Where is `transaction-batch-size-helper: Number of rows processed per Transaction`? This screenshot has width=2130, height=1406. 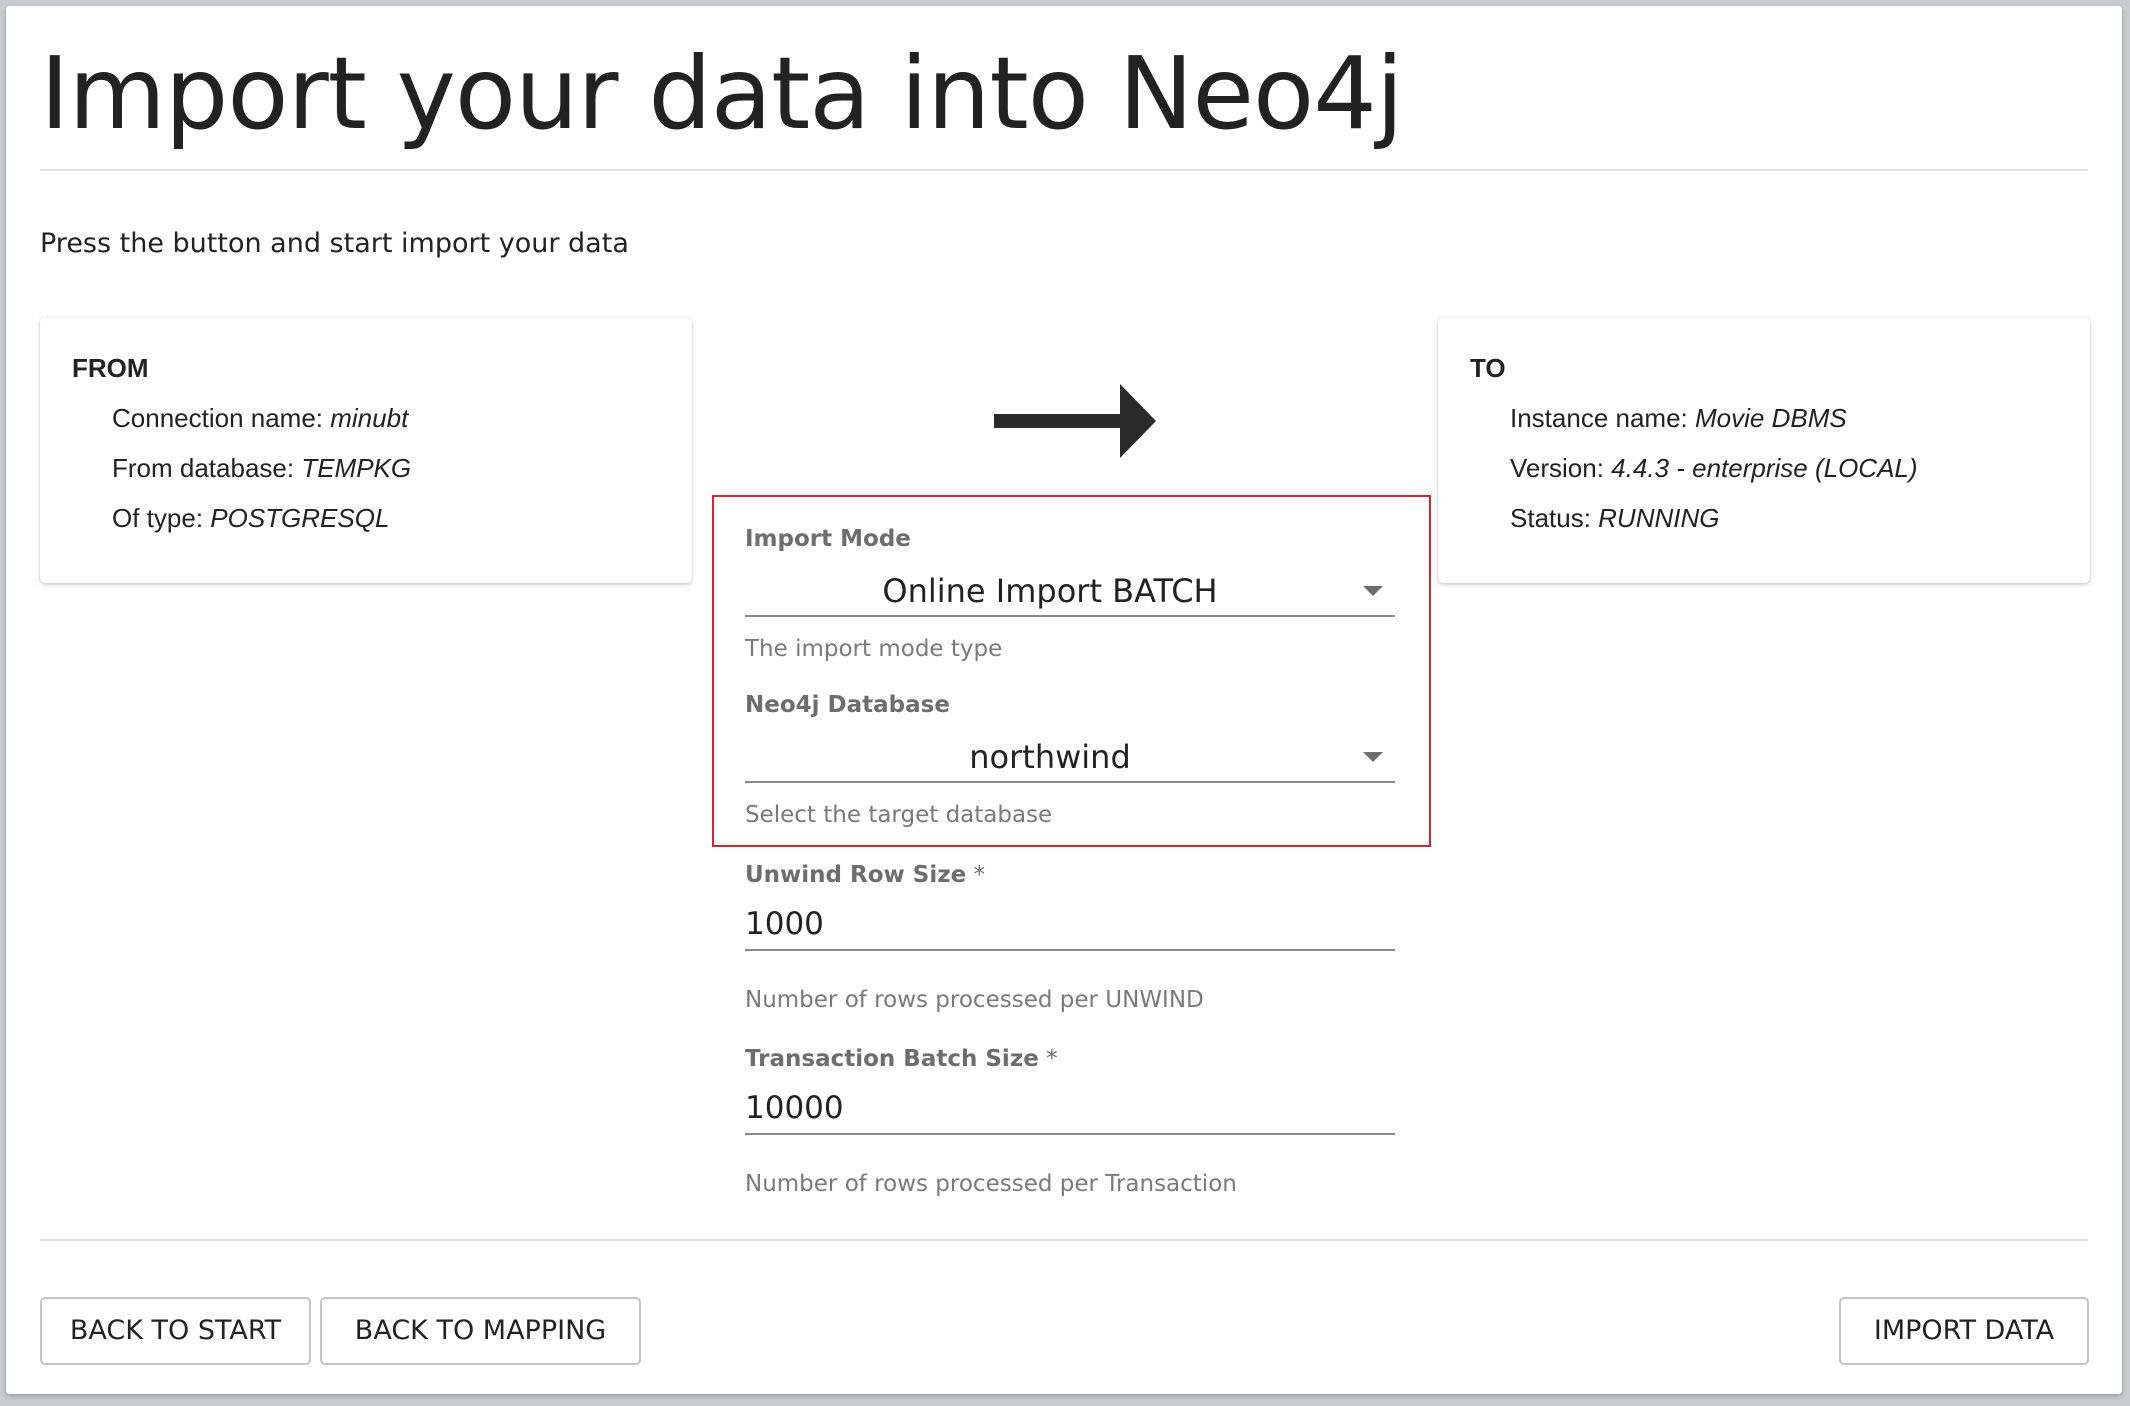 transaction-batch-size-helper: Number of rows processed per Transaction is located at coordinates (991, 1184).